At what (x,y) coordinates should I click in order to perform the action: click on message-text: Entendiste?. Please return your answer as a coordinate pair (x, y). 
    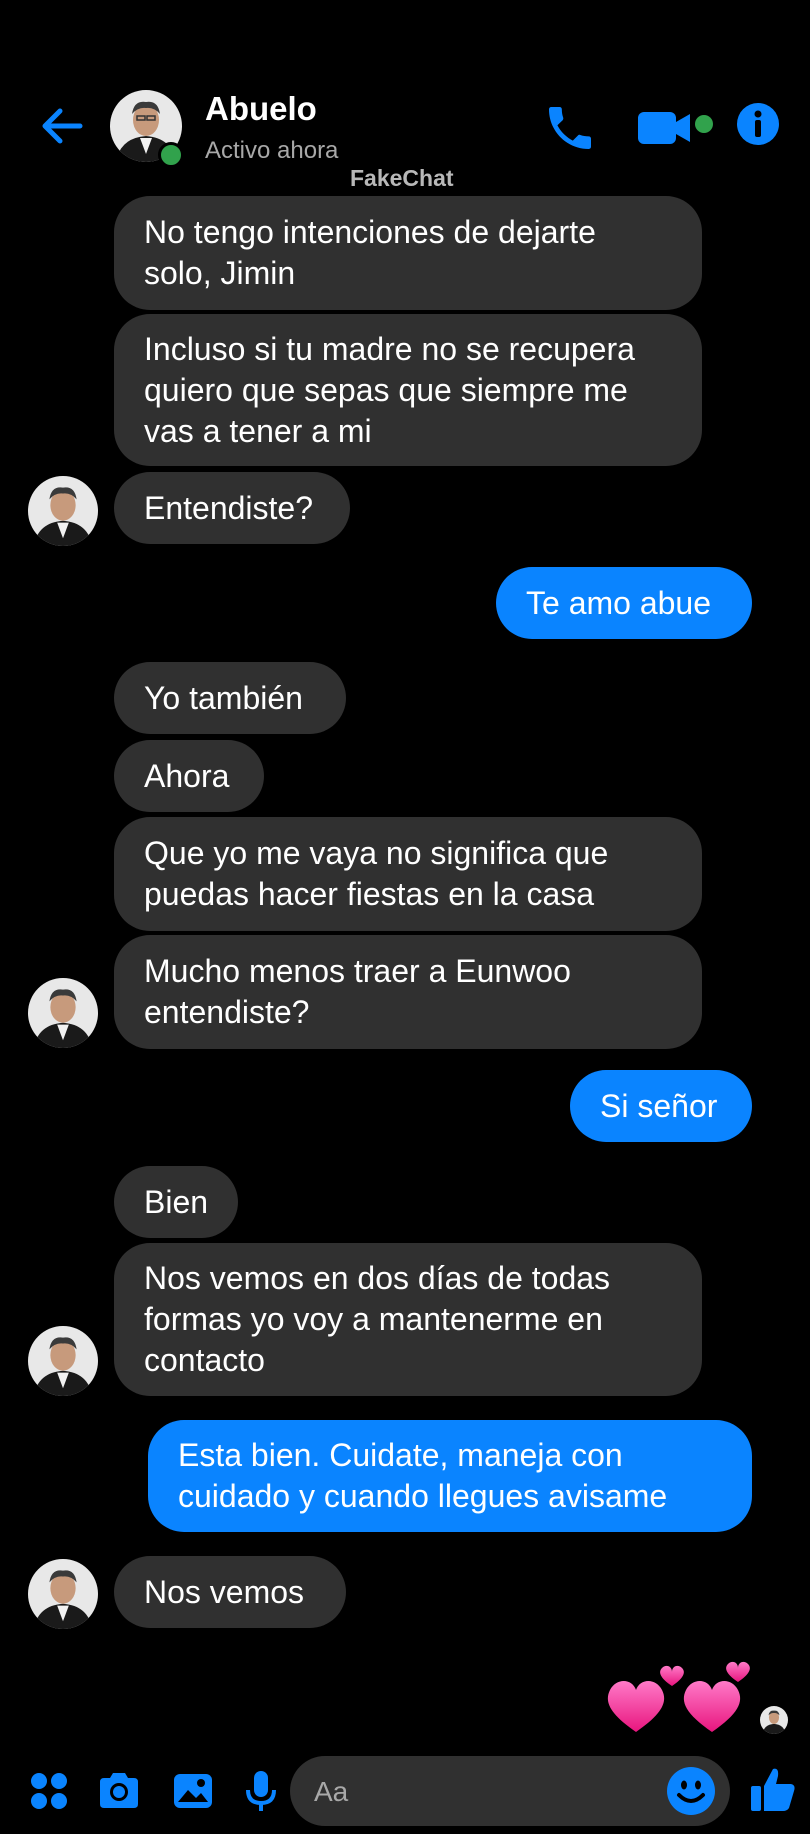
    Looking at the image, I should click on (229, 507).